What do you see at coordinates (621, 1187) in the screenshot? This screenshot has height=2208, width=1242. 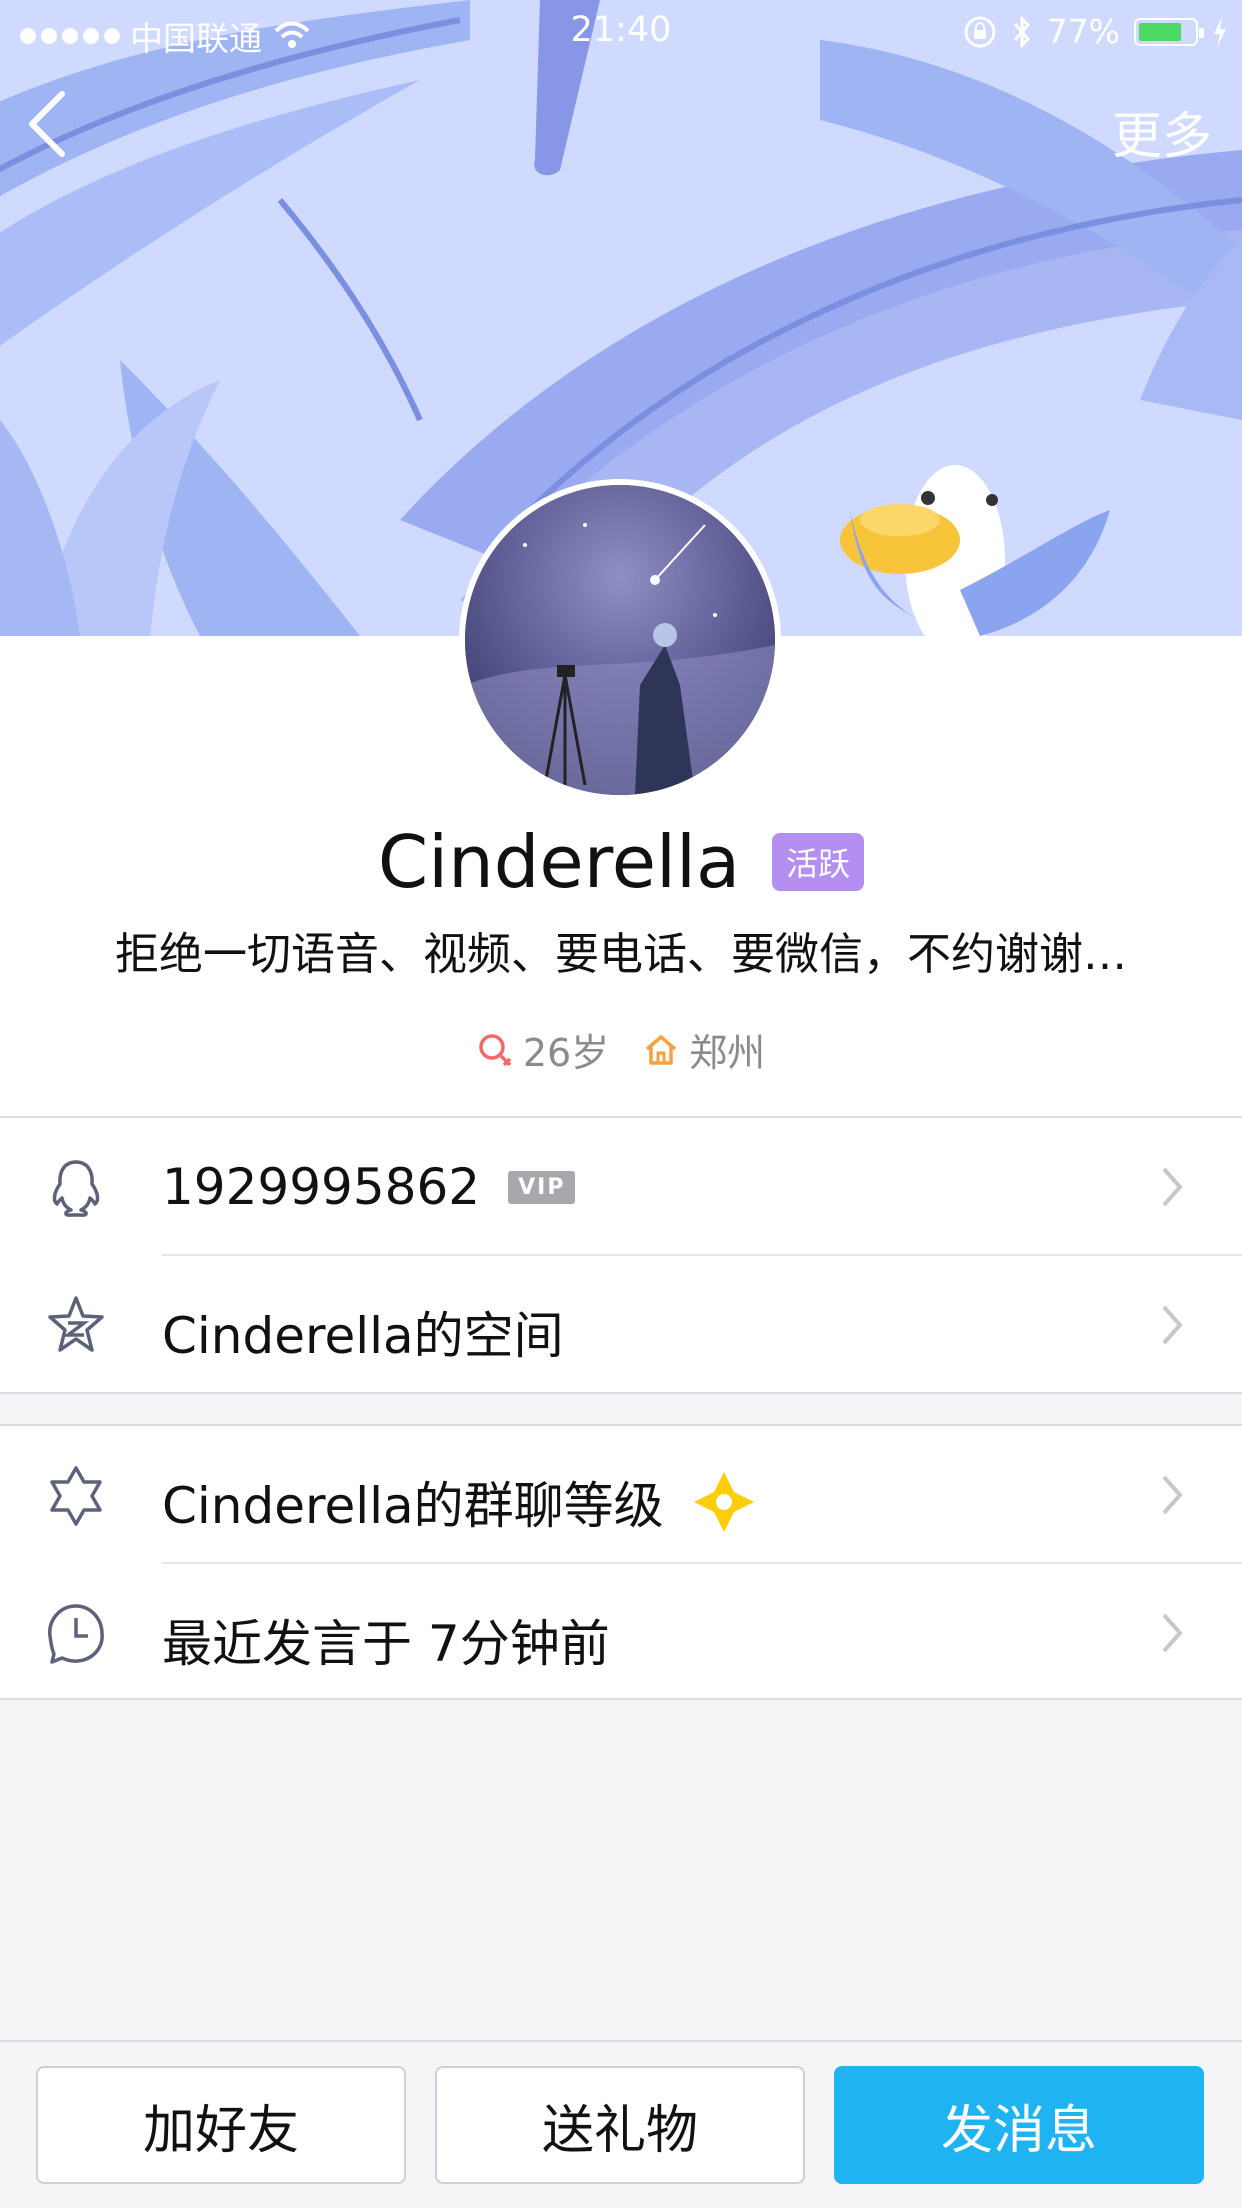 I see `qq-number-row: 1929995862 VIP` at bounding box center [621, 1187].